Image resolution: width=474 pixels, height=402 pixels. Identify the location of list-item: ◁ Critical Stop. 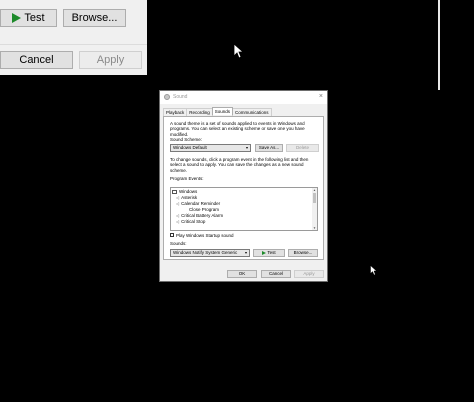
(190, 221).